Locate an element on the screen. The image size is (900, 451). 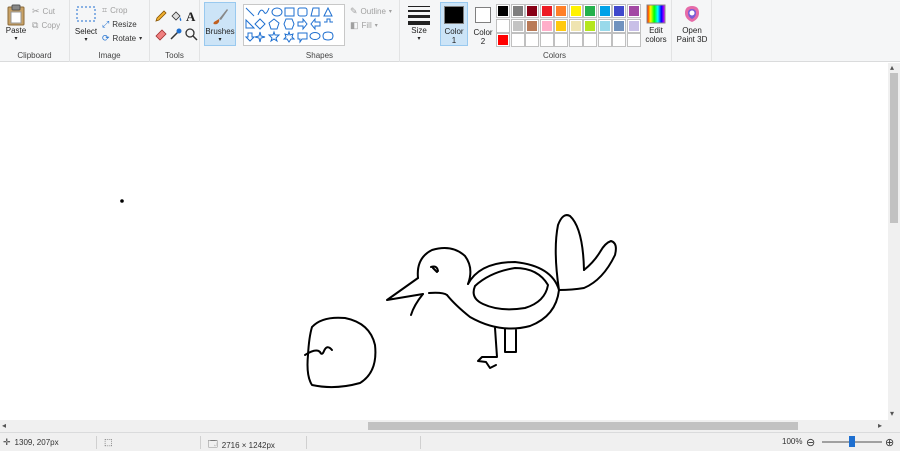
resize-button: ⤢ Resize is located at coordinates (119, 24).